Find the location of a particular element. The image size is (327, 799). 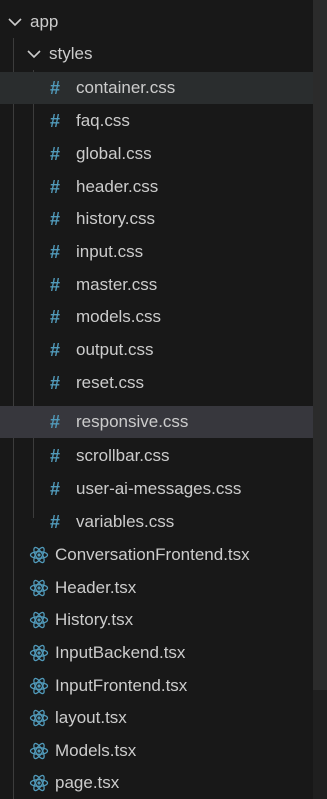

file-label: container.css is located at coordinates (126, 87).